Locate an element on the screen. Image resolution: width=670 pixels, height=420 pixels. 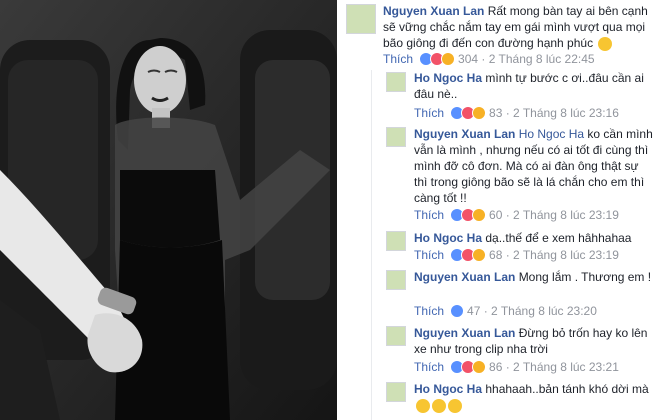
kiss-emoji-icon is located at coordinates (605, 43).